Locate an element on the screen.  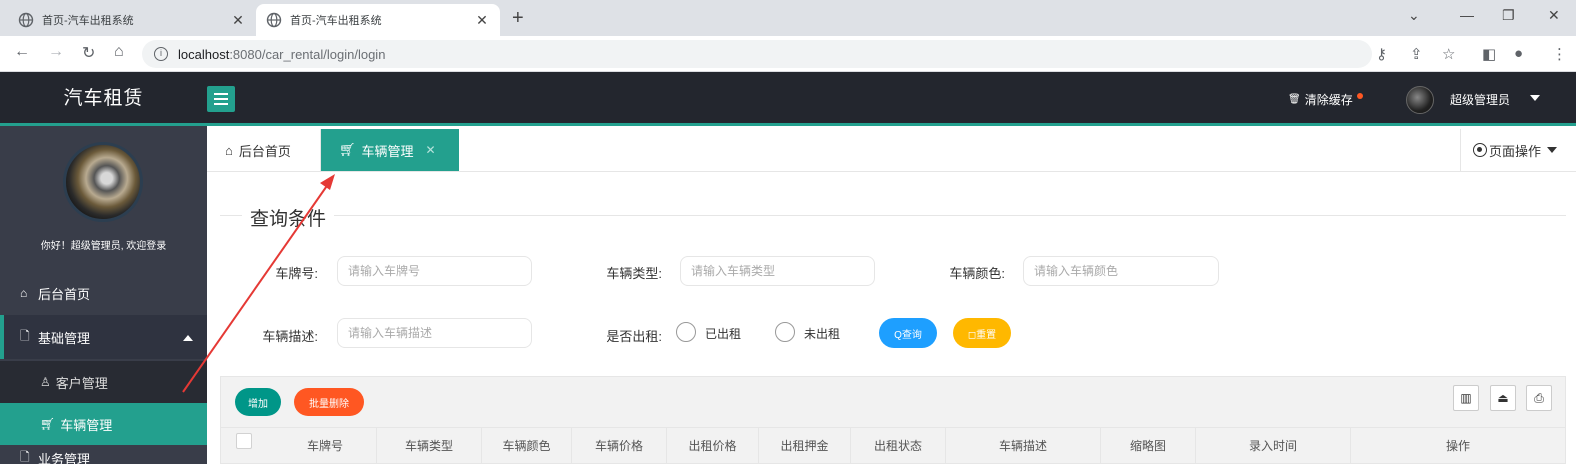
column-header: 车辆价格 is located at coordinates (619, 446).